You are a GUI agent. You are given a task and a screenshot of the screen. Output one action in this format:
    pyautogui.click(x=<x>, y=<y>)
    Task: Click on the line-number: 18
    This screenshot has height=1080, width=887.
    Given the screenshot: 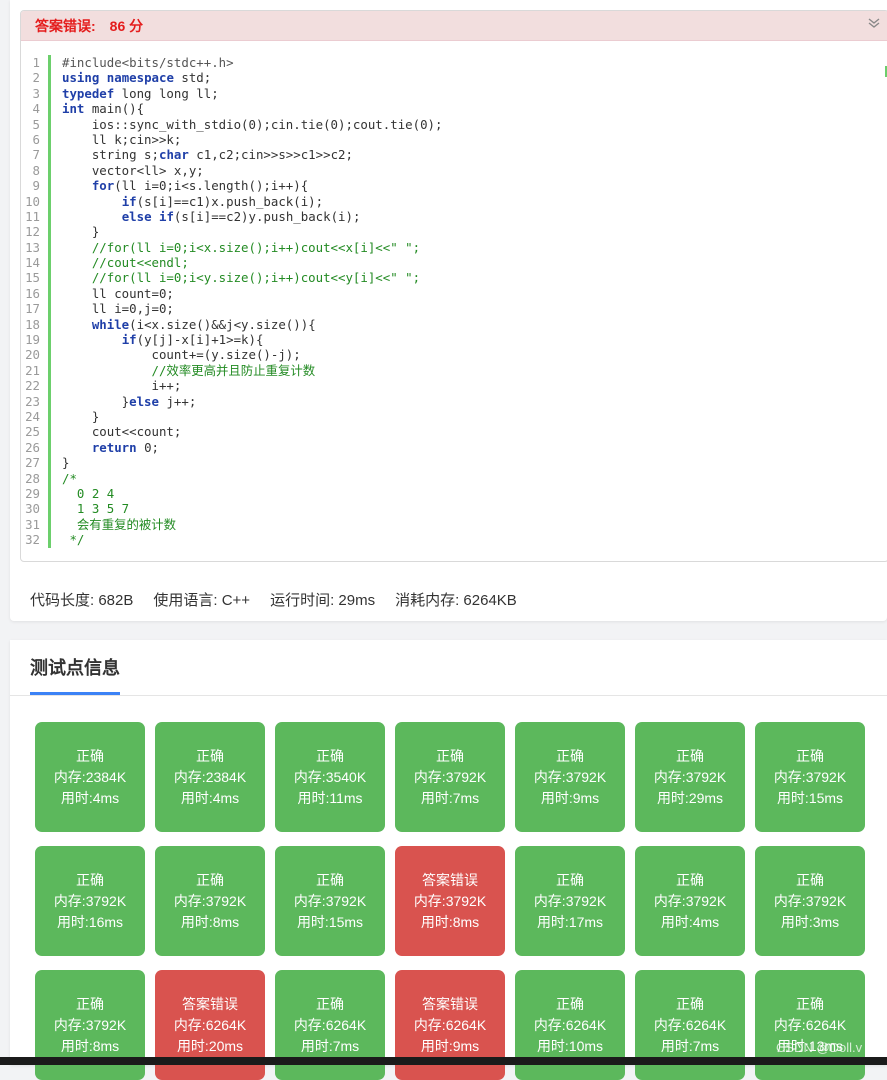 What is the action you would take?
    pyautogui.click(x=36, y=324)
    